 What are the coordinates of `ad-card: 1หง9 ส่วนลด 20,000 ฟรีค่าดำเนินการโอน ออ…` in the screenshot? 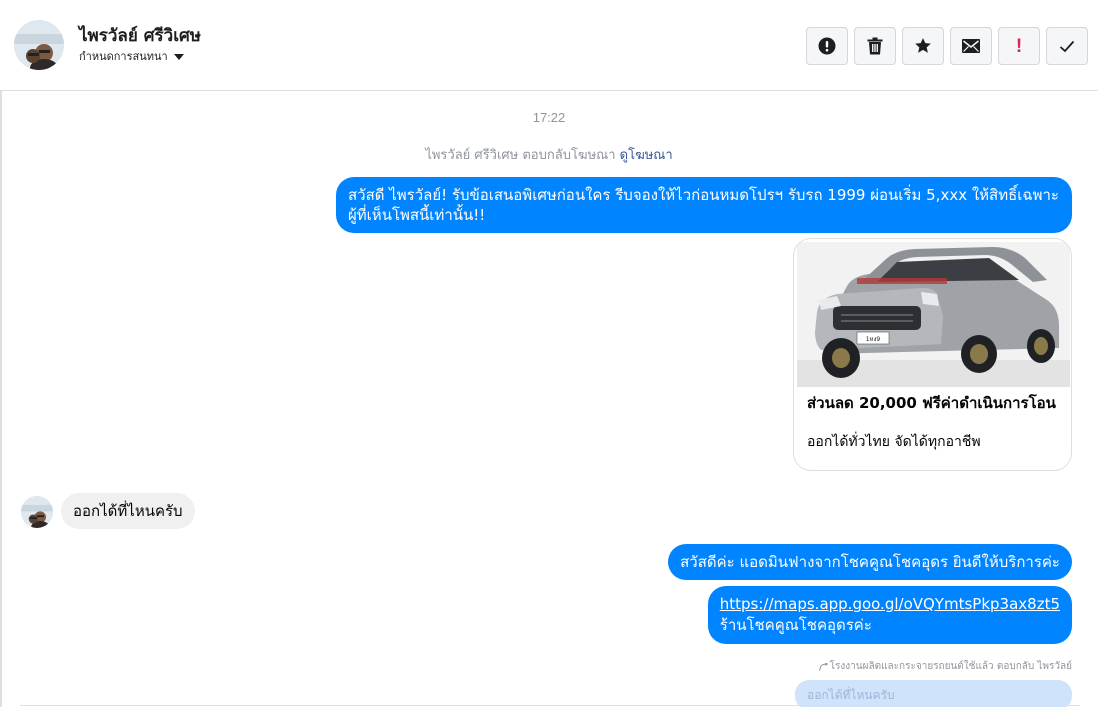 It's located at (932, 354).